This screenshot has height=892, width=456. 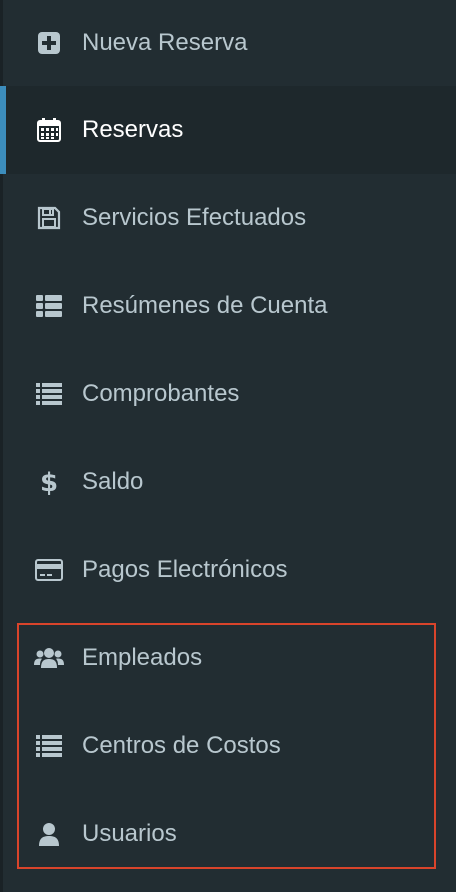 What do you see at coordinates (229, 834) in the screenshot?
I see `sidebar-item-usuarios: Usuarios` at bounding box center [229, 834].